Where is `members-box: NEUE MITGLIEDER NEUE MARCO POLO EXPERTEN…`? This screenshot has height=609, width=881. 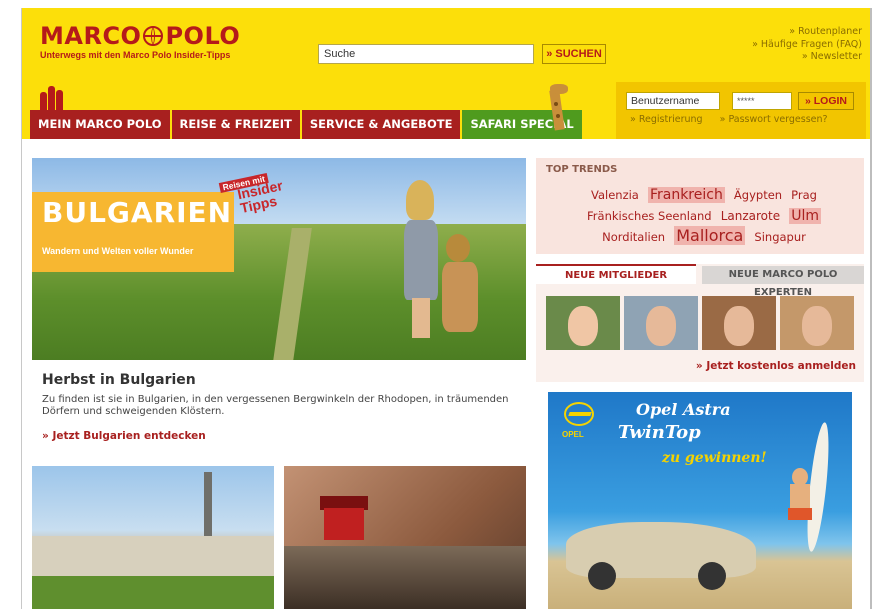
members-box: NEUE MITGLIEDER NEUE MARCO POLO EXPERTEN… is located at coordinates (700, 323).